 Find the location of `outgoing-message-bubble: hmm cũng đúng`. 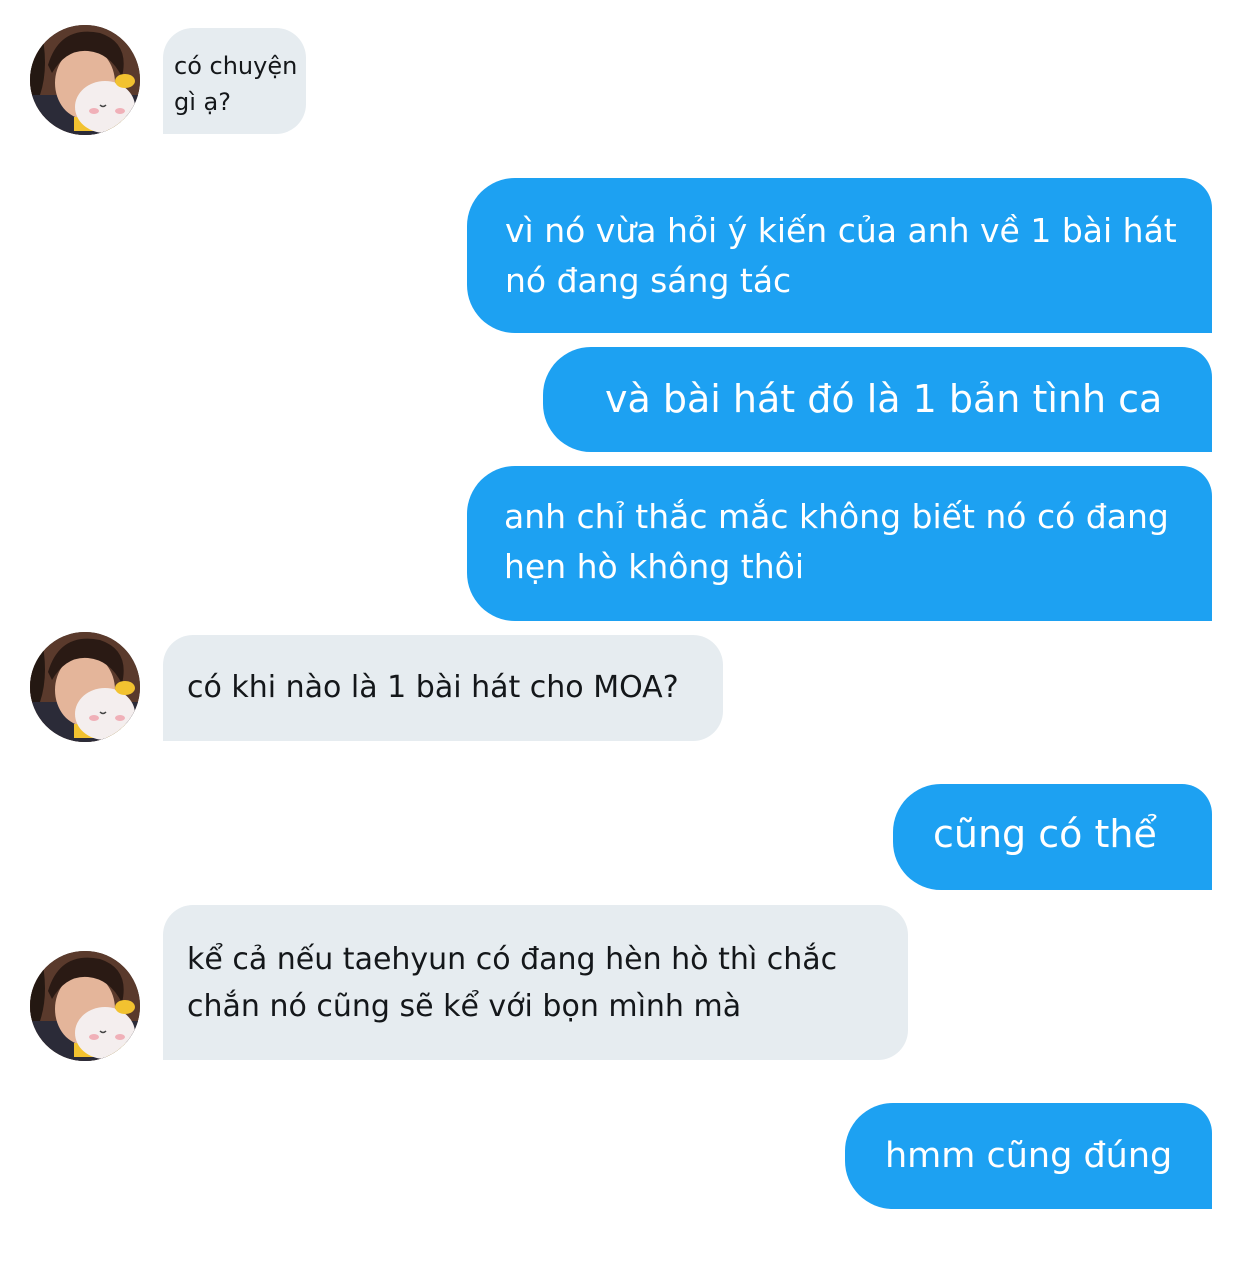

outgoing-message-bubble: hmm cũng đúng is located at coordinates (1028, 1156).